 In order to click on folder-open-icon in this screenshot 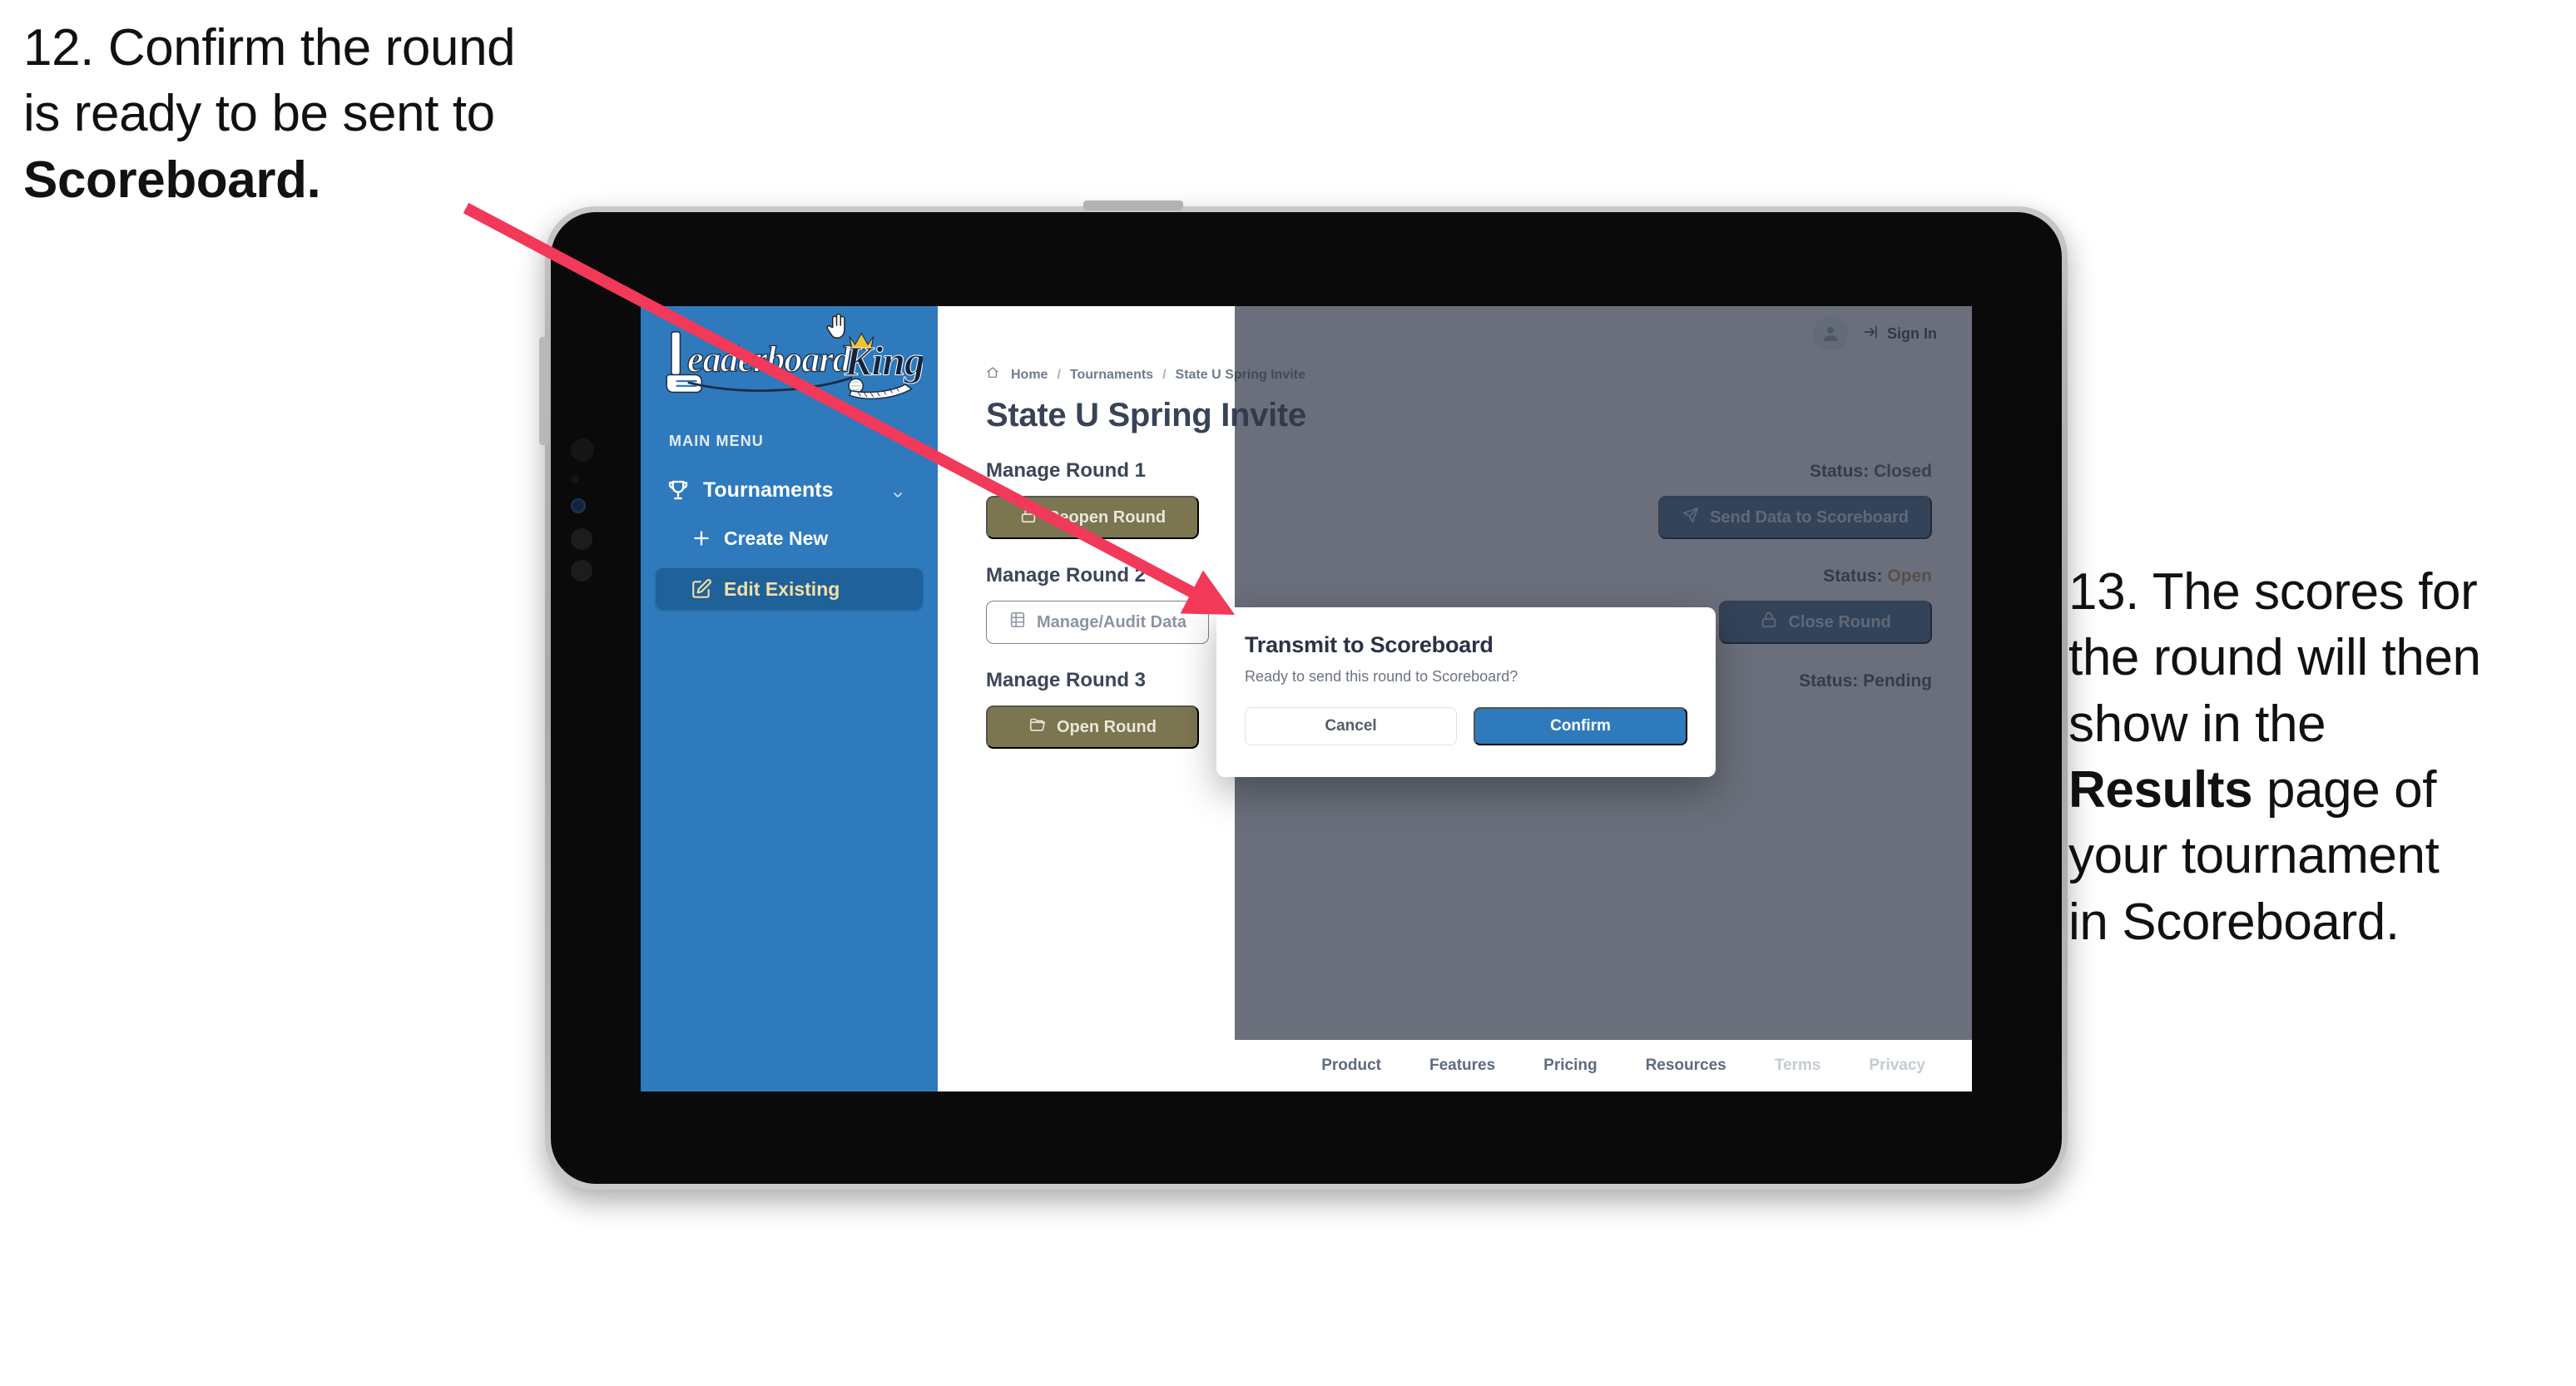, I will do `click(1037, 727)`.